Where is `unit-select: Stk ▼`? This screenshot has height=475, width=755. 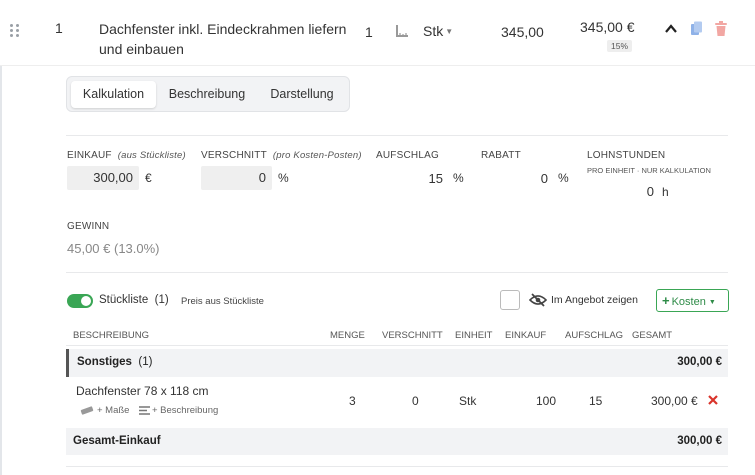
unit-select: Stk ▼ is located at coordinates (438, 31).